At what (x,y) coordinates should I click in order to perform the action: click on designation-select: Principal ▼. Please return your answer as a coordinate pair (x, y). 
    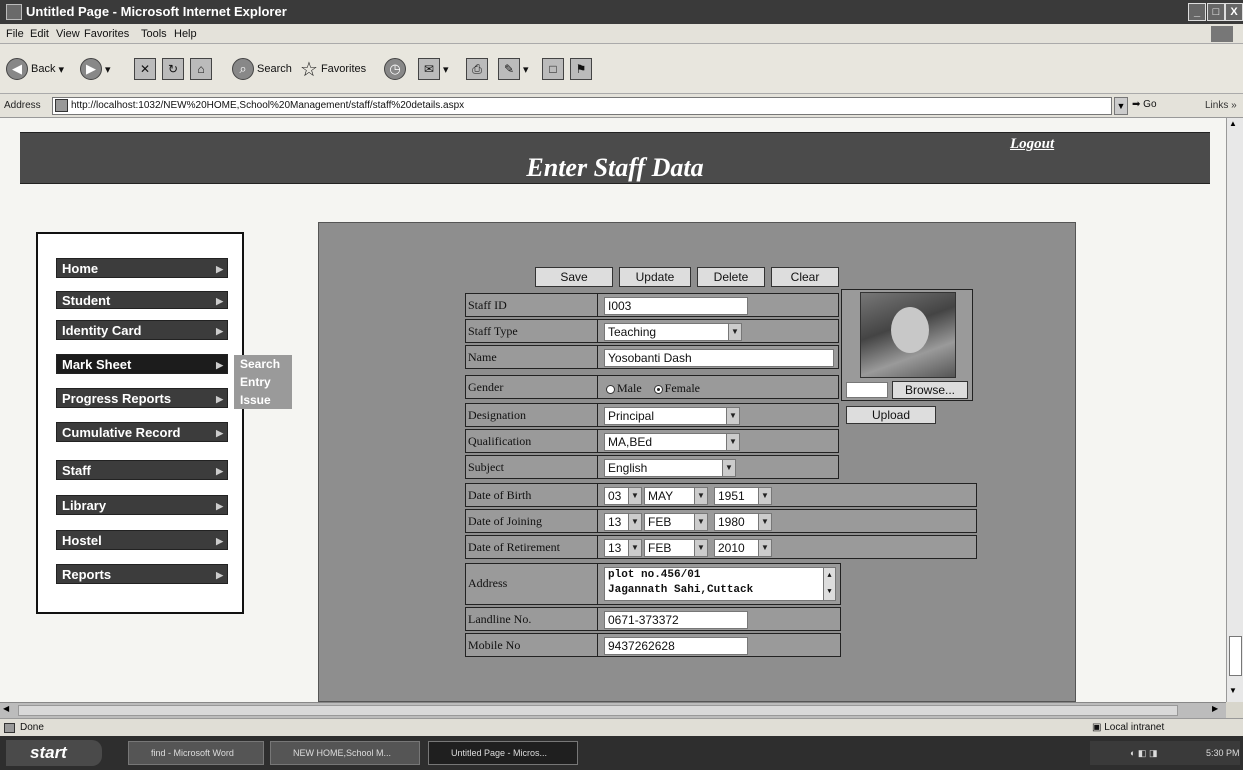
    Looking at the image, I should click on (672, 416).